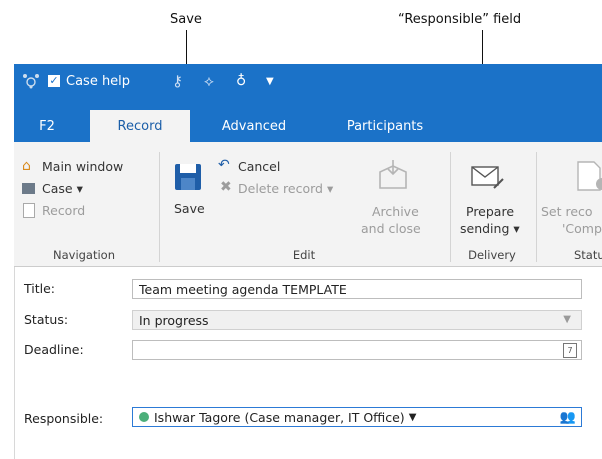  I want to click on case-help-toggle: ✓ Case help, so click(89, 81).